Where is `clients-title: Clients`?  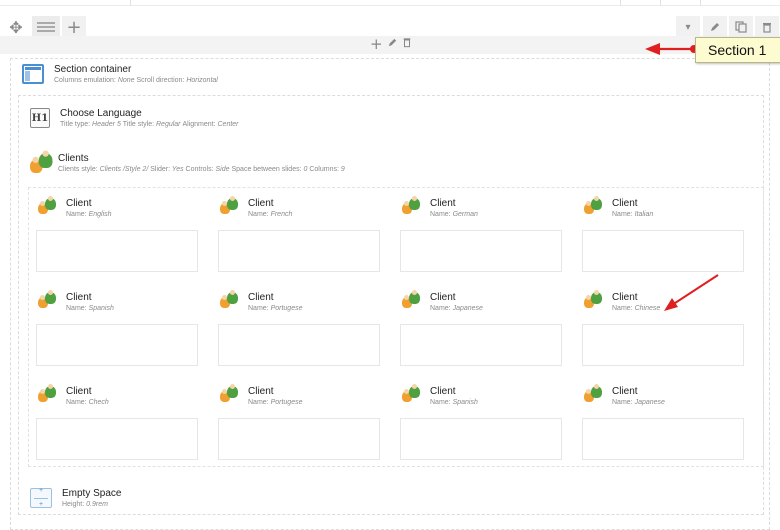
clients-title: Clients is located at coordinates (73, 158).